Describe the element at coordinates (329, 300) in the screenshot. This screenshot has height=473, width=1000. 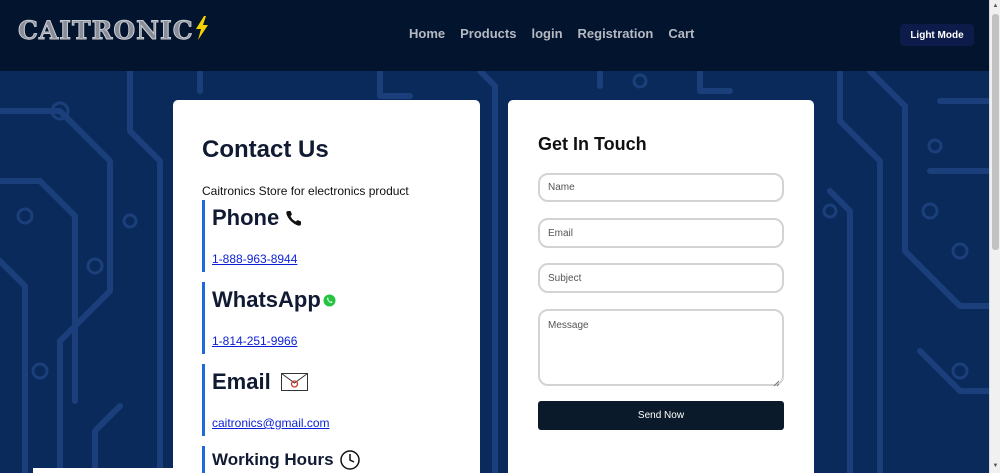
I see `whatsapp-icon` at that location.